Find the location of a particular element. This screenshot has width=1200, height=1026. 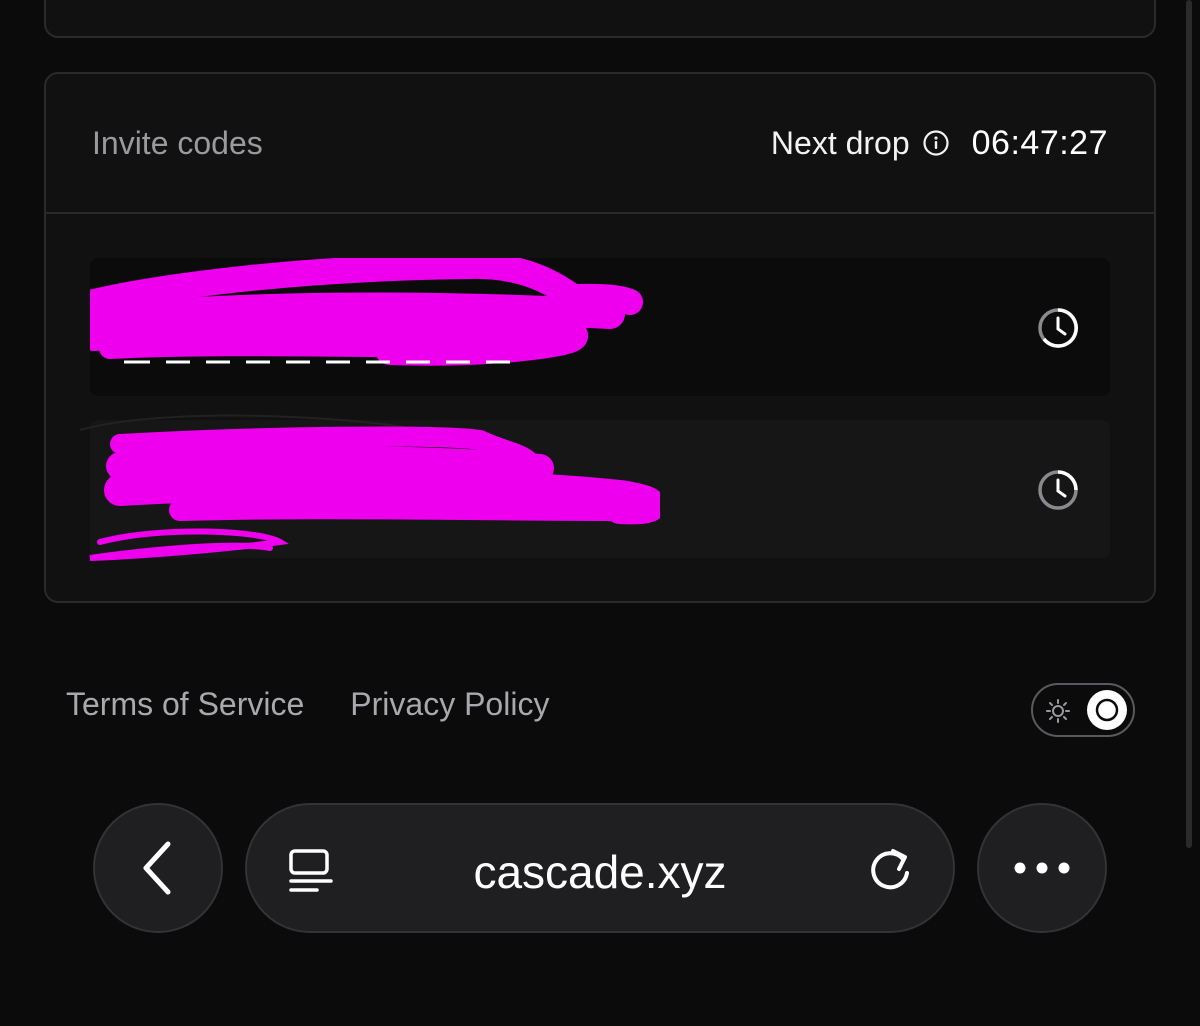

privacy-policy-link: Privacy Policy is located at coordinates (449, 704).